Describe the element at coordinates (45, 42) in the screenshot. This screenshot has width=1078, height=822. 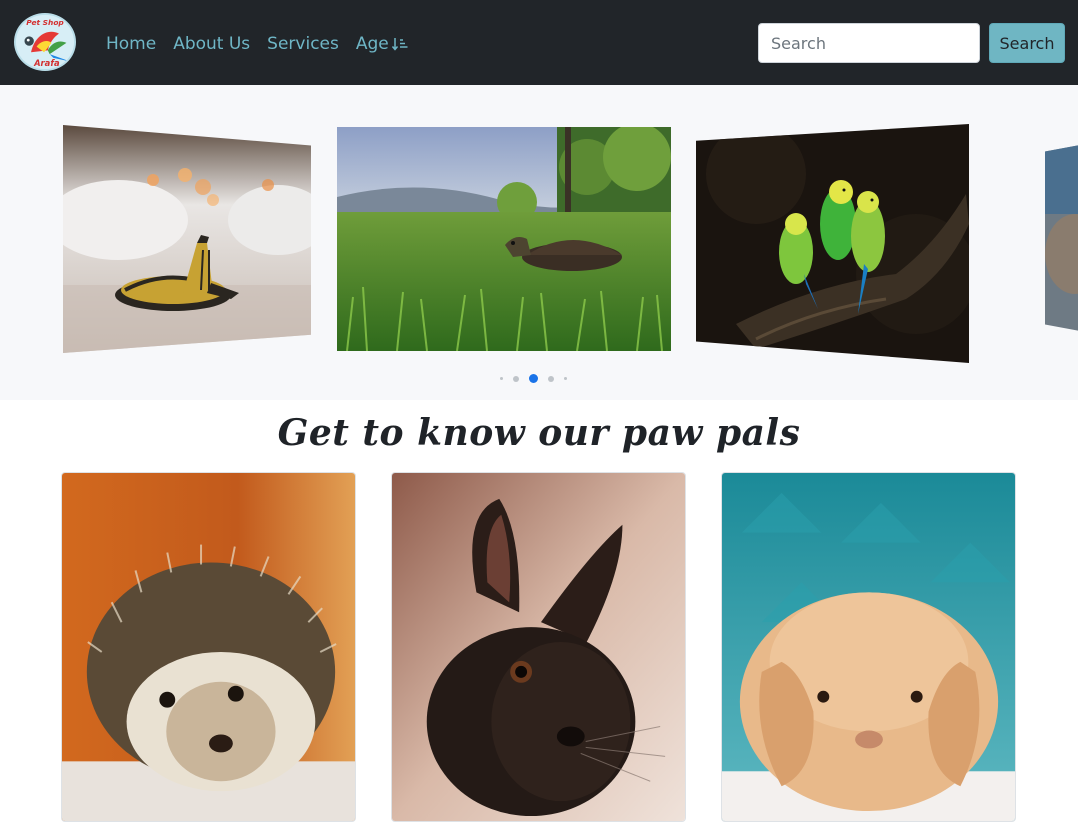
I see `brand-logo: Pet Shop Arafa` at that location.